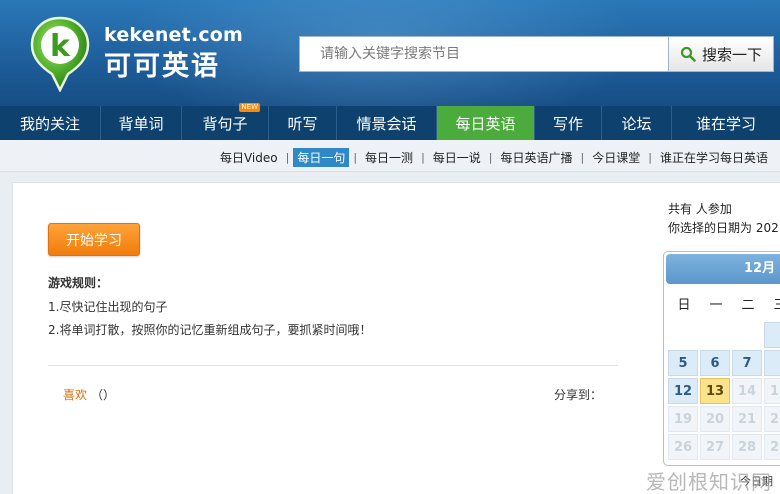  What do you see at coordinates (700, 209) in the screenshot?
I see `participants-text: 共有 人参加` at bounding box center [700, 209].